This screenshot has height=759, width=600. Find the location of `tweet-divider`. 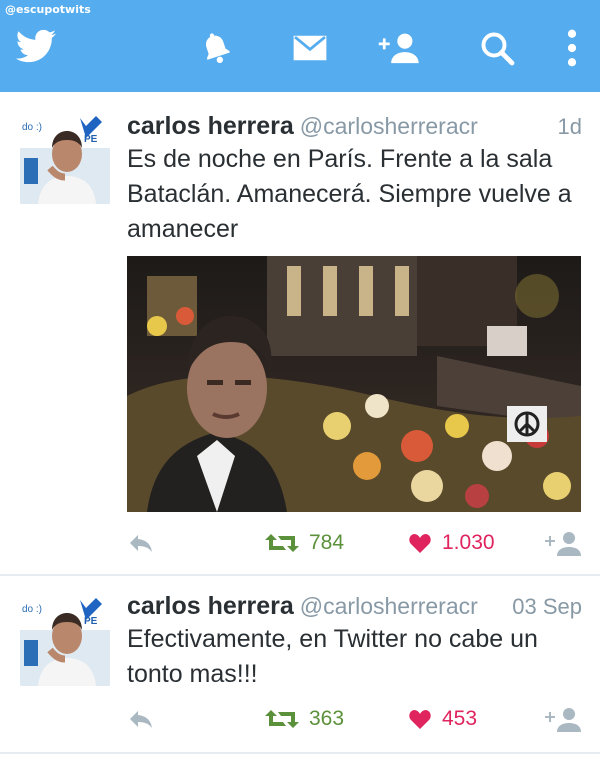

tweet-divider is located at coordinates (300, 753).